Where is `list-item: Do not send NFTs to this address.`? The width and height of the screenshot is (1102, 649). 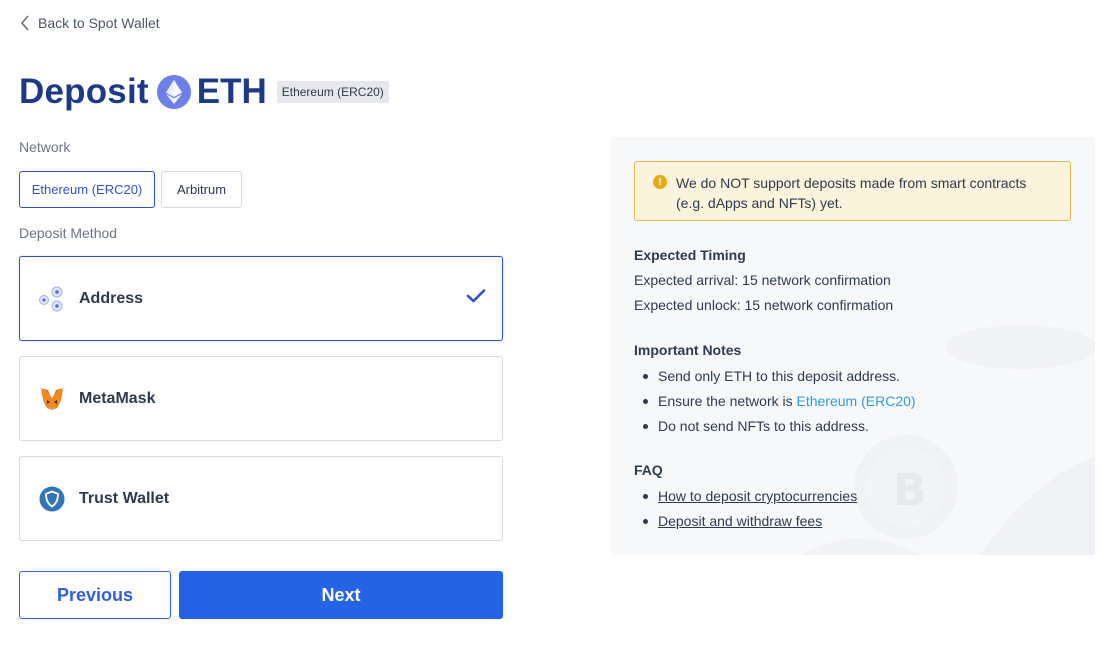 list-item: Do not send NFTs to this address. is located at coordinates (775, 429).